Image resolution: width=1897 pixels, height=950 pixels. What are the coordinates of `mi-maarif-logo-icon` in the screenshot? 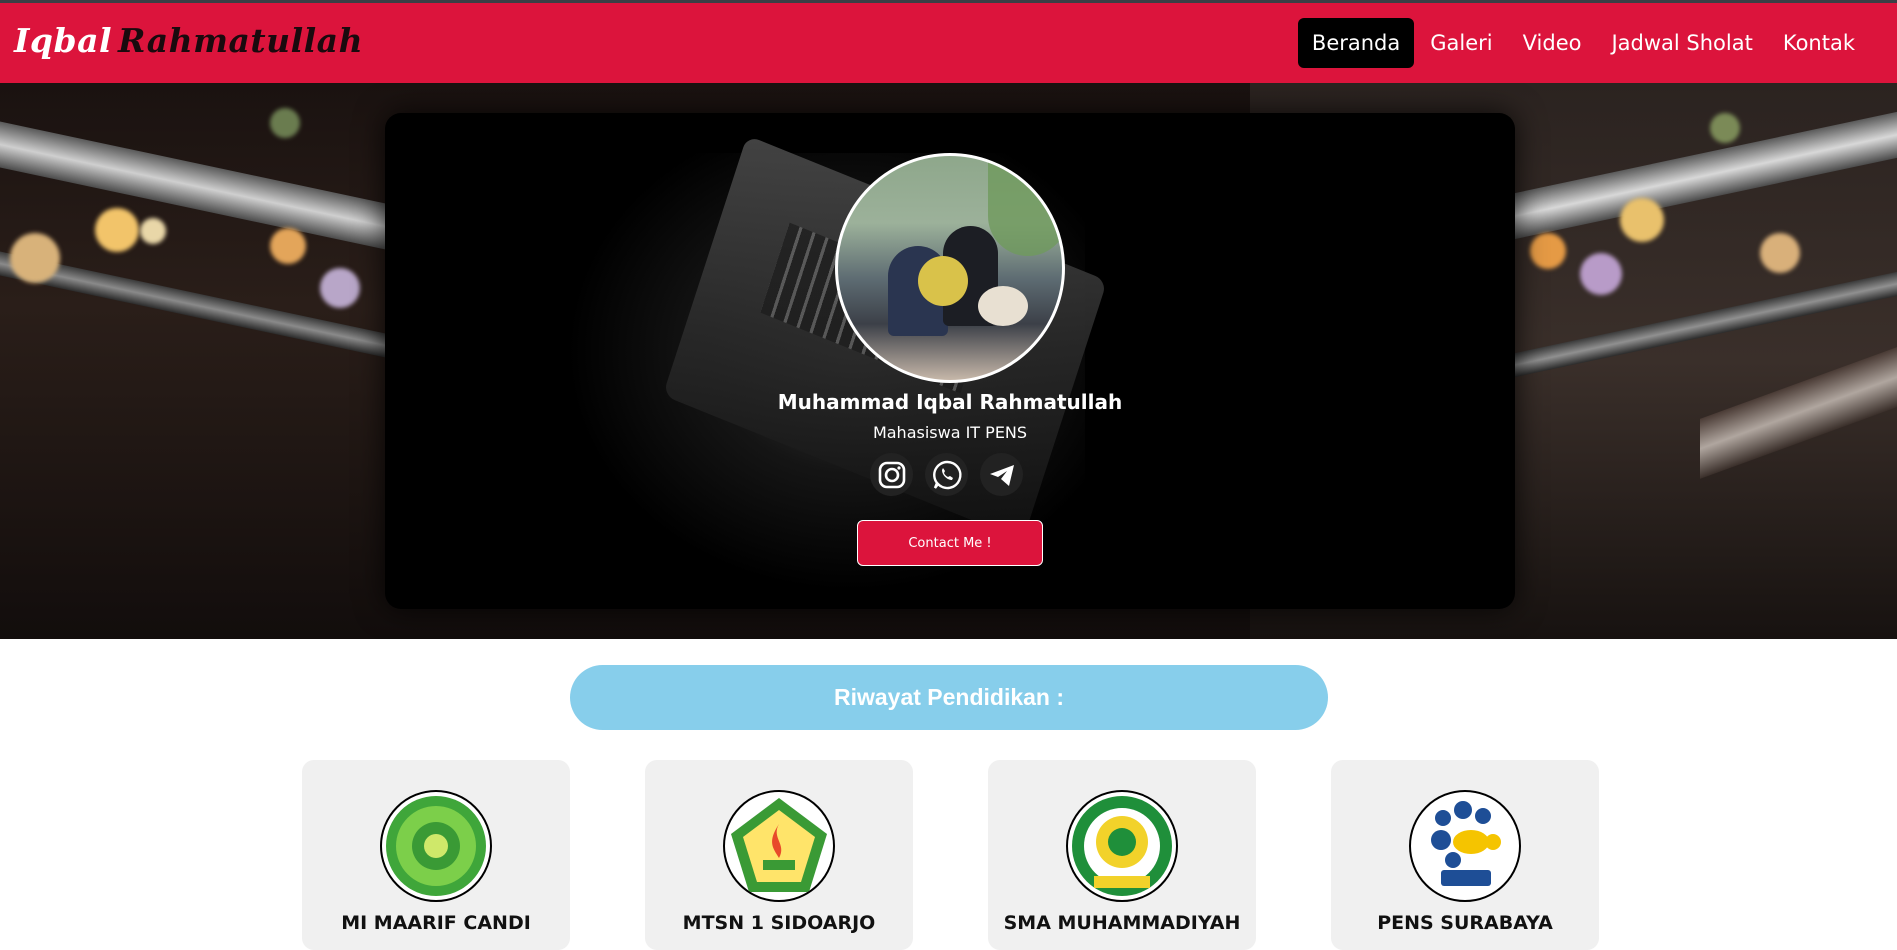 It's located at (436, 846).